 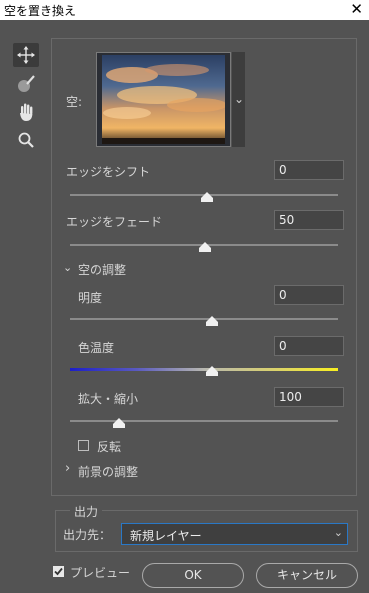 What do you see at coordinates (204, 421) in the screenshot?
I see `scale-track` at bounding box center [204, 421].